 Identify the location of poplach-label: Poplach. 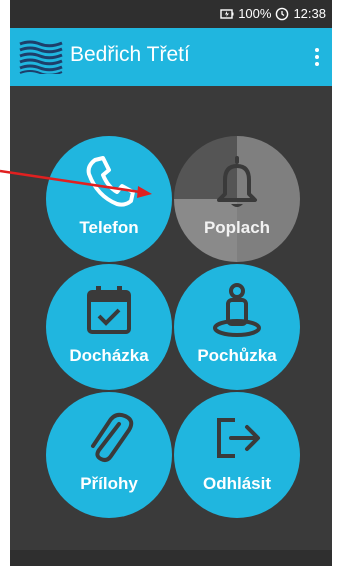
(237, 227).